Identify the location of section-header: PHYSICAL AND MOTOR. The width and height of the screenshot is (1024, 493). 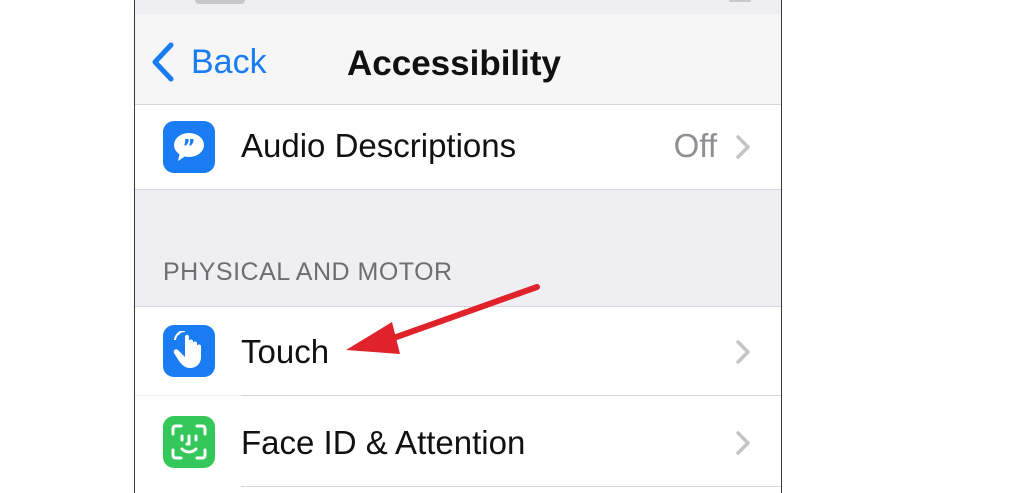
(308, 272).